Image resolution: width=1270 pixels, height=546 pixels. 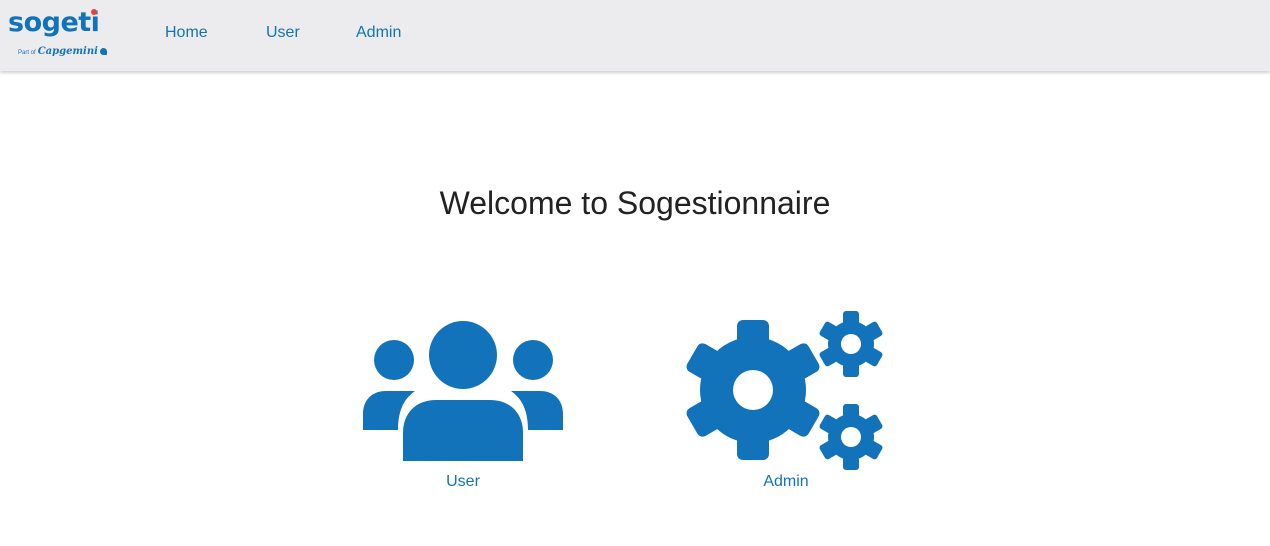 I want to click on user-tile-label: User, so click(x=463, y=481).